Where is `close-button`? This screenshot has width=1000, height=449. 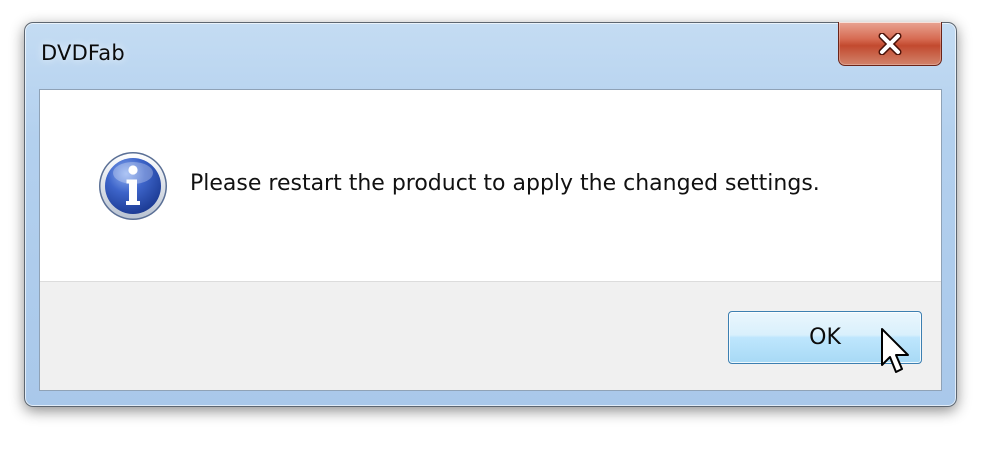 close-button is located at coordinates (890, 44).